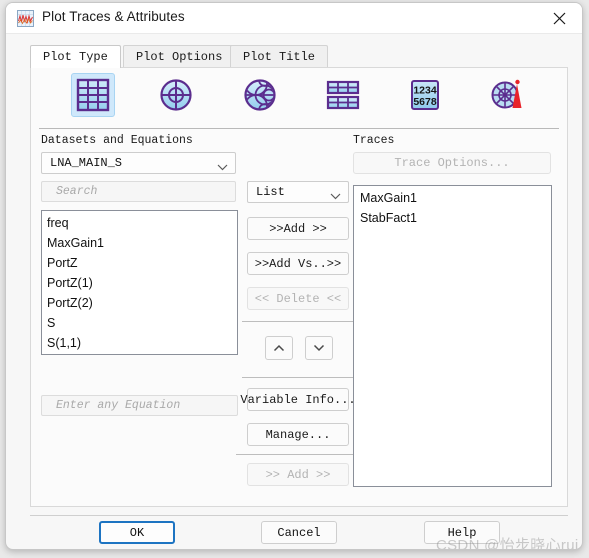 The width and height of the screenshot is (589, 558). Describe the element at coordinates (86, 163) in the screenshot. I see `dataset-combobox-value: LNA_MAIN_S` at that location.